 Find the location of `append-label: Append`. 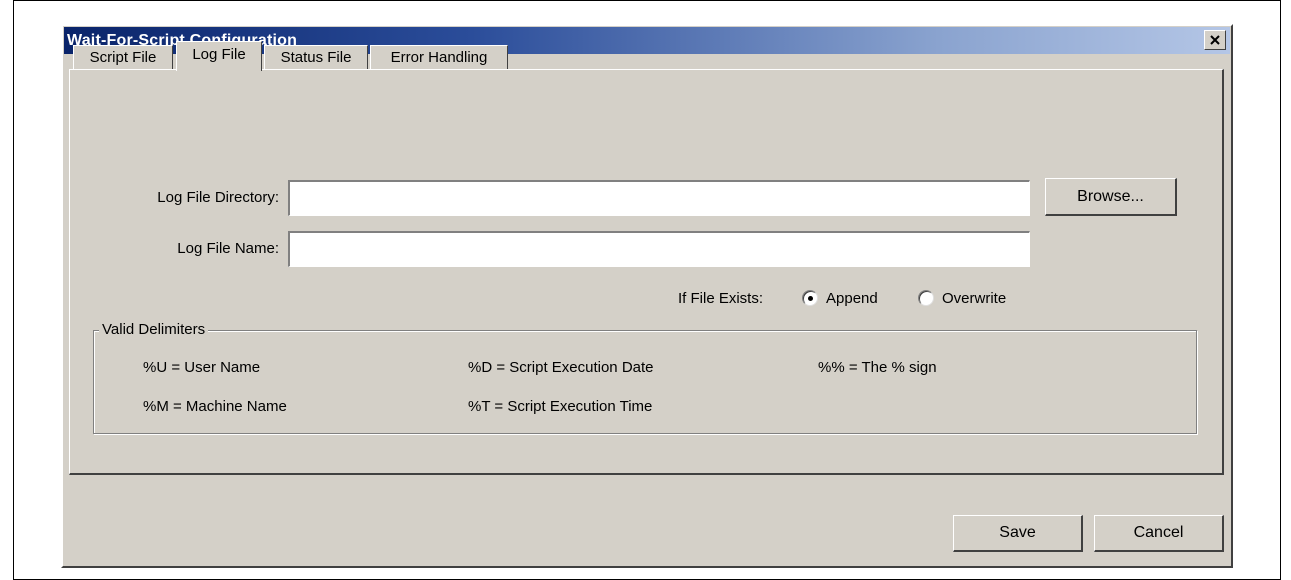

append-label: Append is located at coordinates (852, 298).